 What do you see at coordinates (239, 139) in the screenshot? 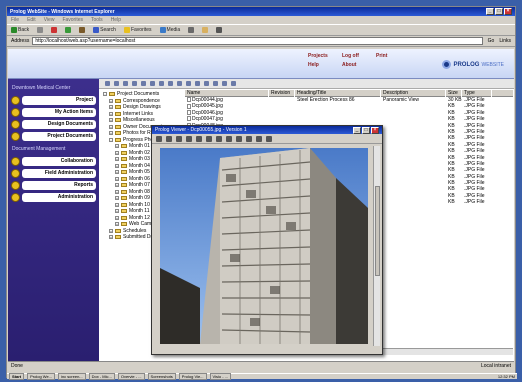
I see `text-icon` at bounding box center [239, 139].